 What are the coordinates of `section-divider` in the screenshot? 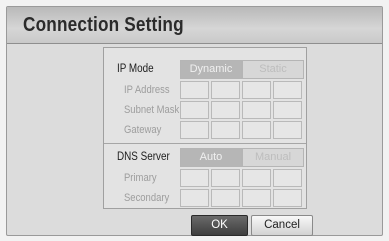 It's located at (205, 143).